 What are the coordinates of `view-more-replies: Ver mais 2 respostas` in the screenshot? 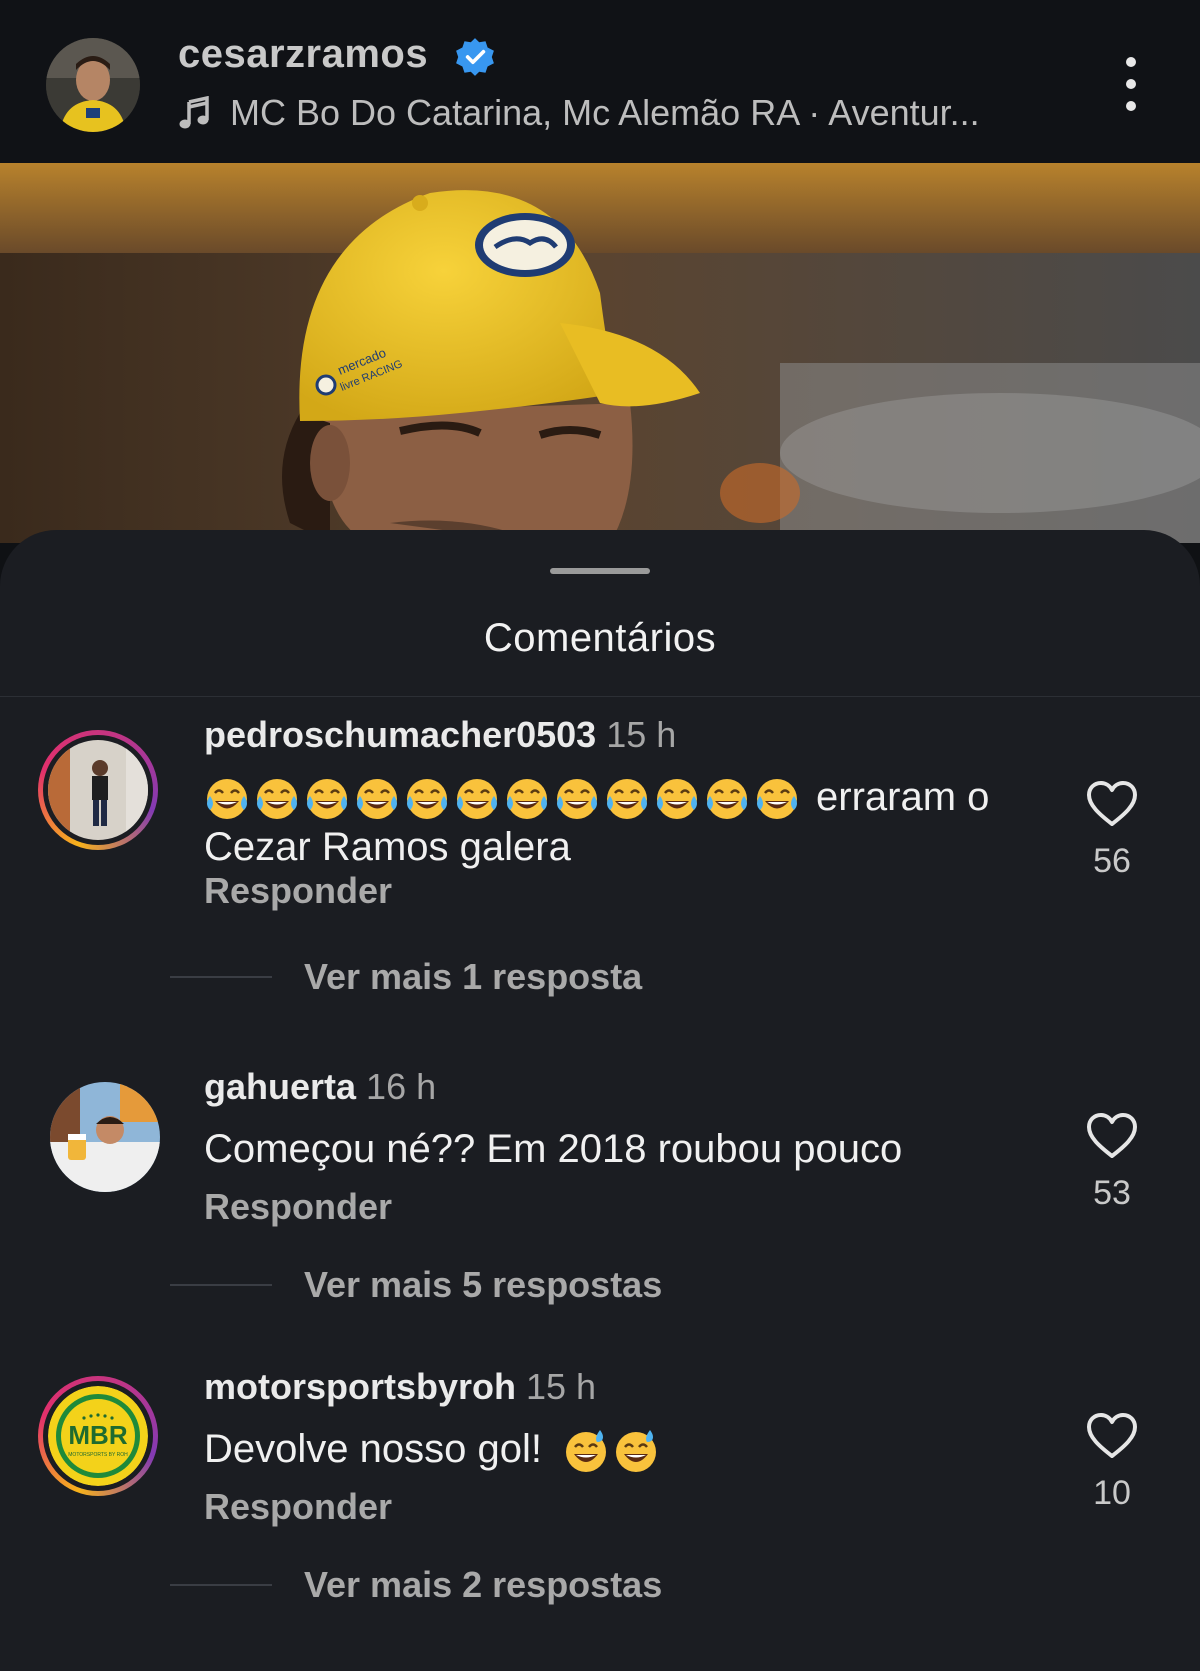 It's located at (416, 1585).